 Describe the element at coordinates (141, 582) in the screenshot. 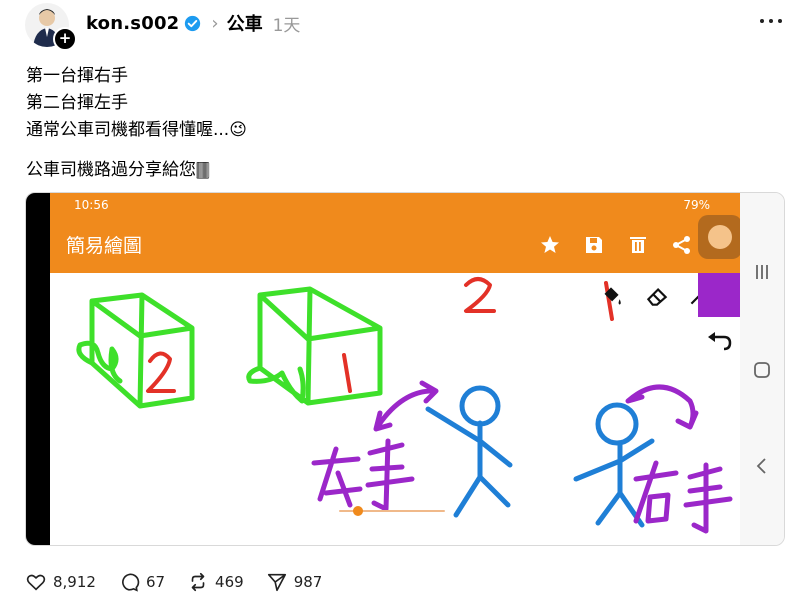

I see `comment-button: 67` at that location.